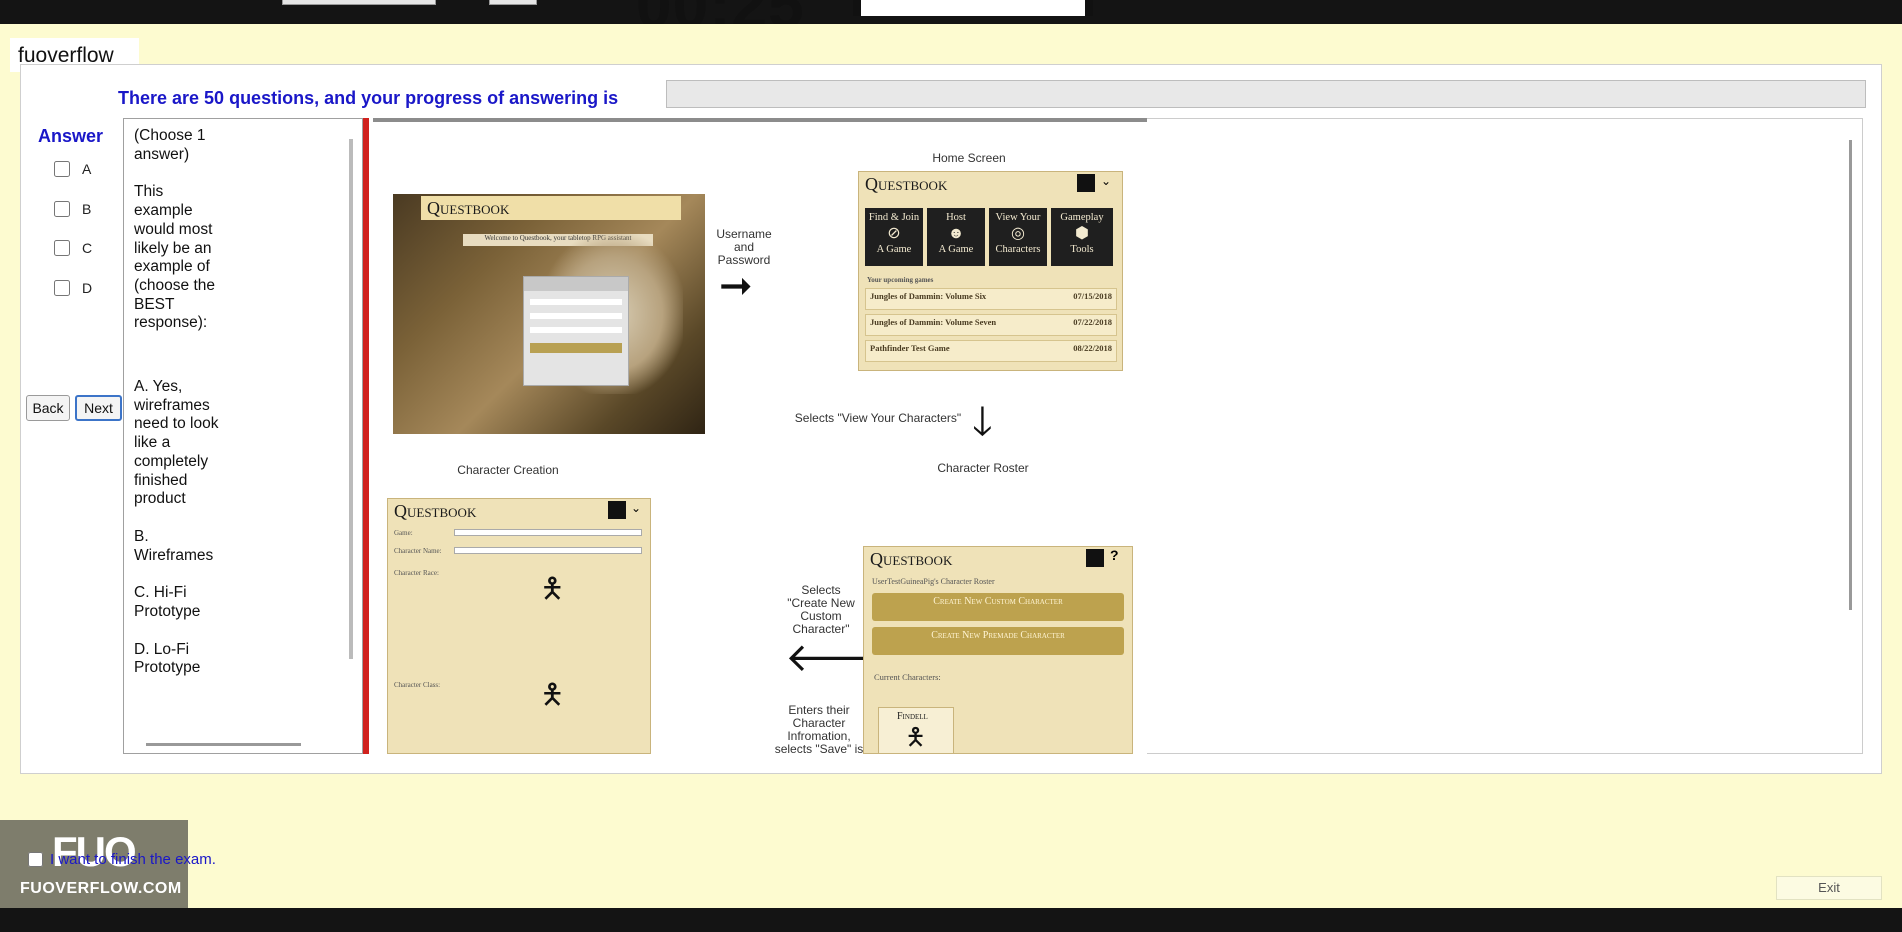 The width and height of the screenshot is (1902, 932). What do you see at coordinates (991, 299) in the screenshot?
I see `game-row: 07/15/2018 Jungles of Dammin: Volume Six` at bounding box center [991, 299].